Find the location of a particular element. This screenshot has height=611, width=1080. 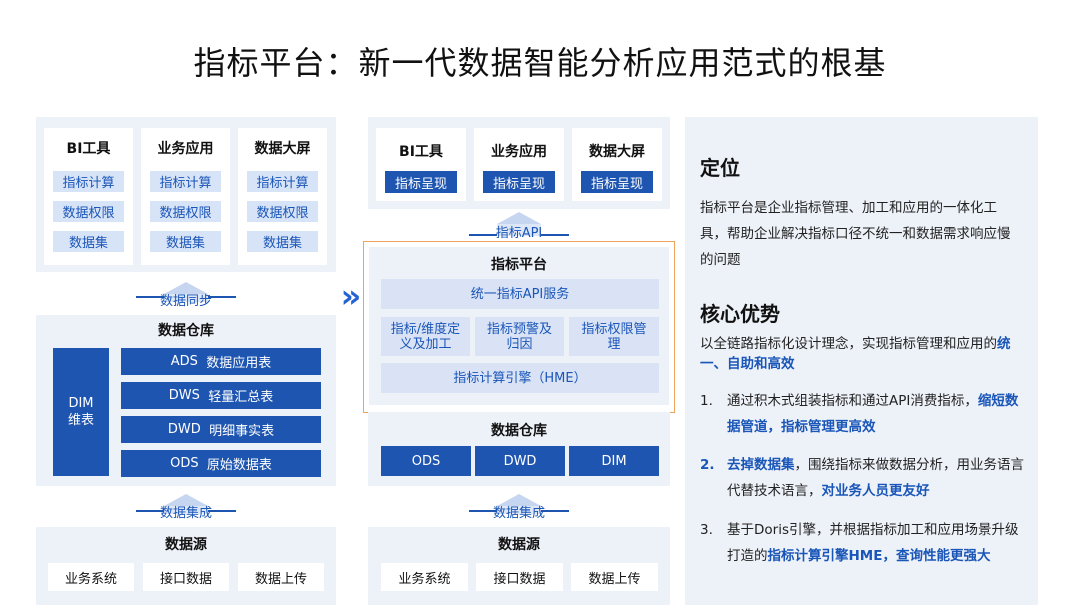

left-app-card-bi: BI工具 指标计算 数据权限 数据集 is located at coordinates (88, 196).